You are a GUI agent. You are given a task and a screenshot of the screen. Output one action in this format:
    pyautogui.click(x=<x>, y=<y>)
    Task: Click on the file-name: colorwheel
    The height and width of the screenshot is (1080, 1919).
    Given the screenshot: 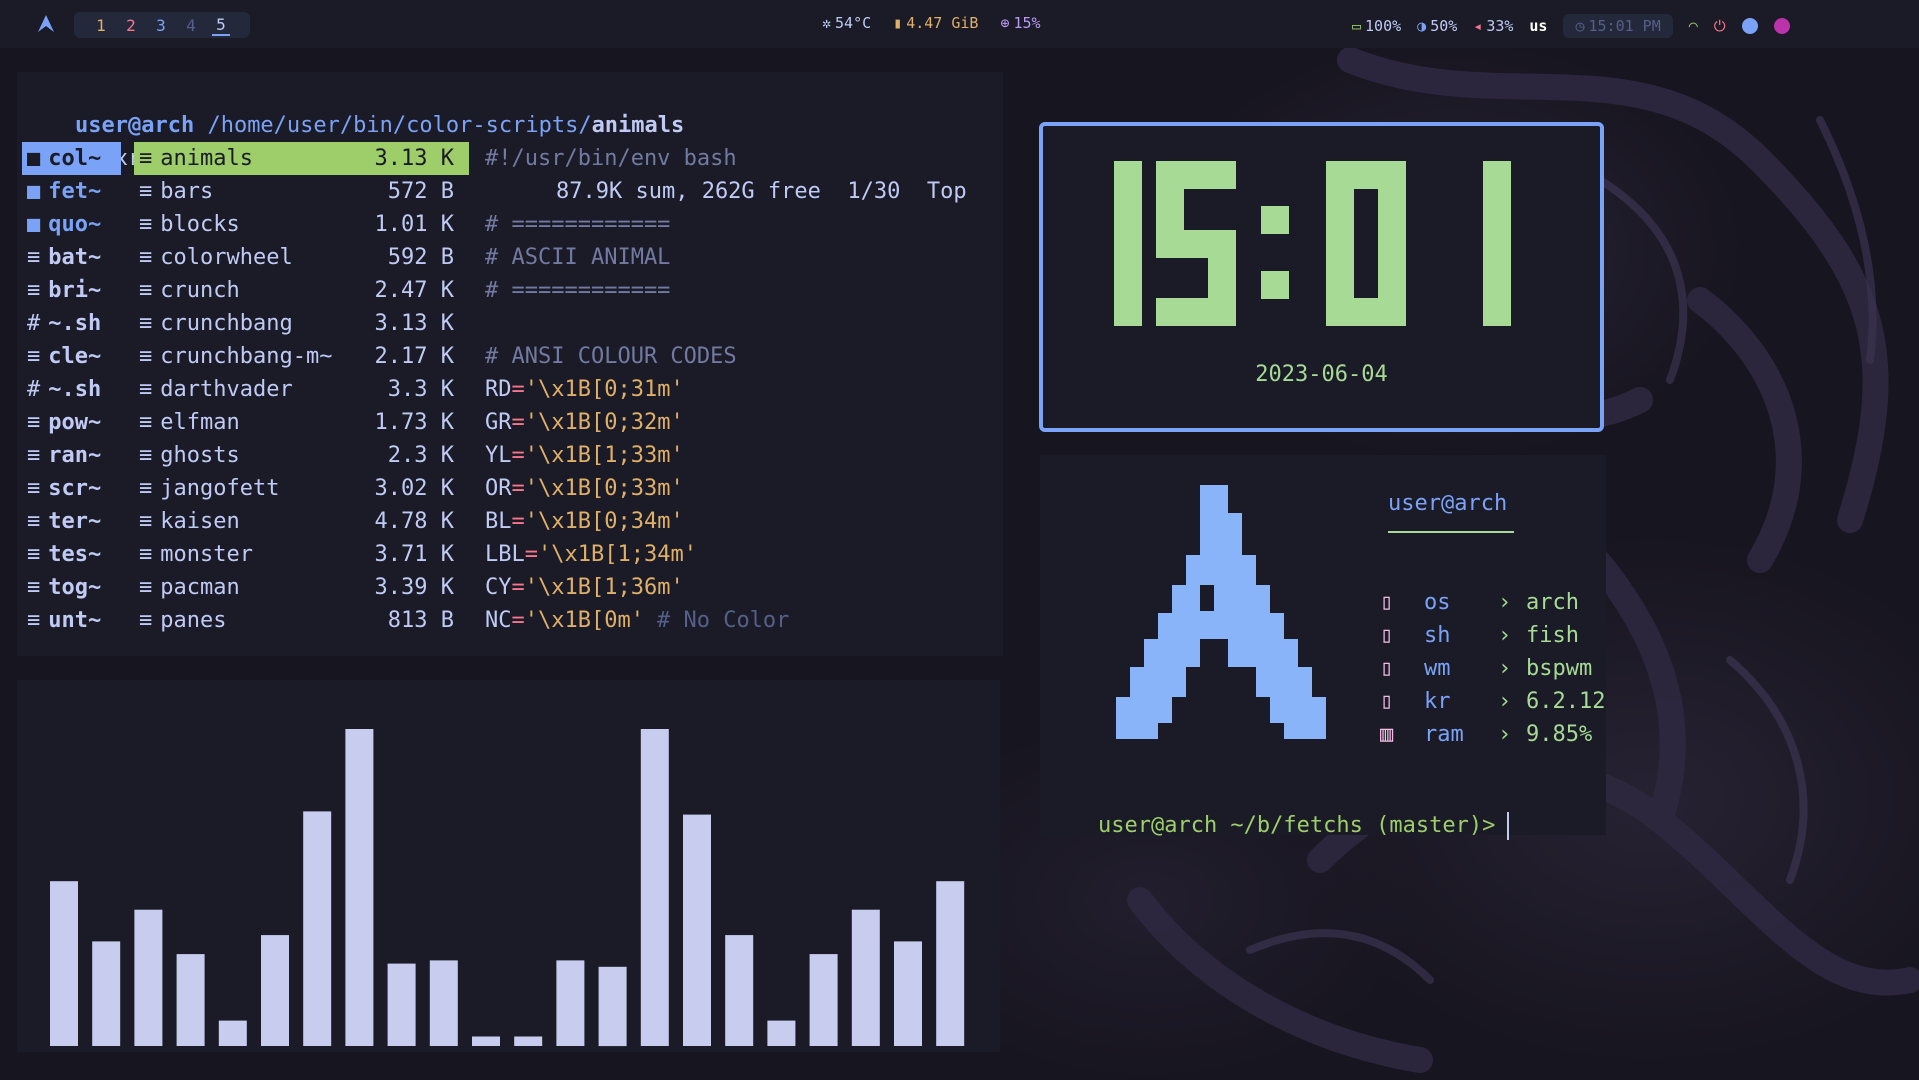 What is the action you would take?
    pyautogui.click(x=226, y=257)
    